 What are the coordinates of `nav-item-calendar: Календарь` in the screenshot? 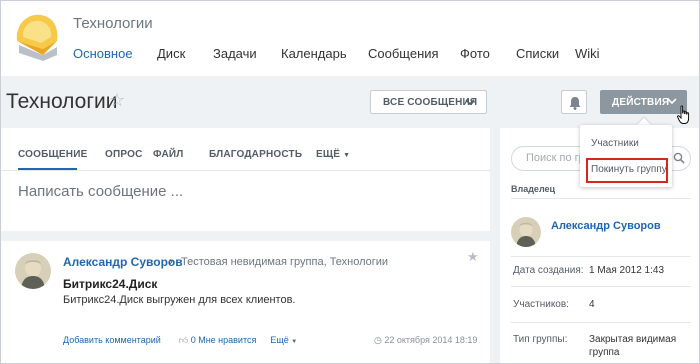 It's located at (324, 53).